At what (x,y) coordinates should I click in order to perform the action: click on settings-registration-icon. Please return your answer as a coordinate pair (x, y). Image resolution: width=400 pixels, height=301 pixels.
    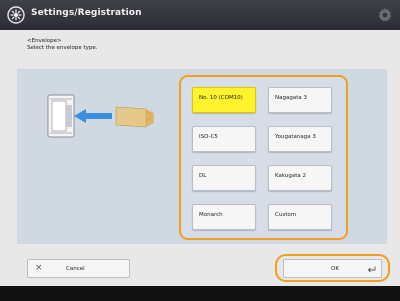
    Looking at the image, I should click on (16, 15).